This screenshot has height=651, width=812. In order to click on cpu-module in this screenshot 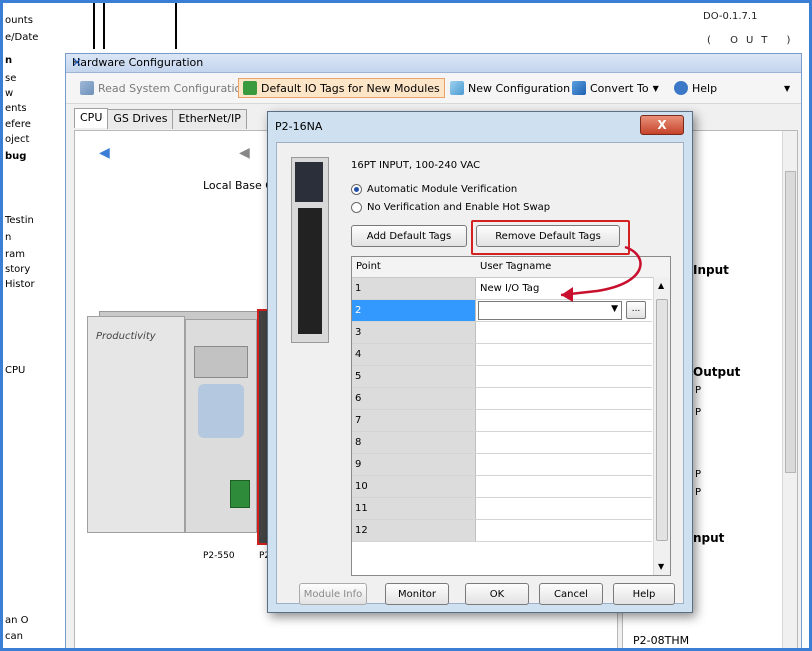, I will do `click(221, 426)`.